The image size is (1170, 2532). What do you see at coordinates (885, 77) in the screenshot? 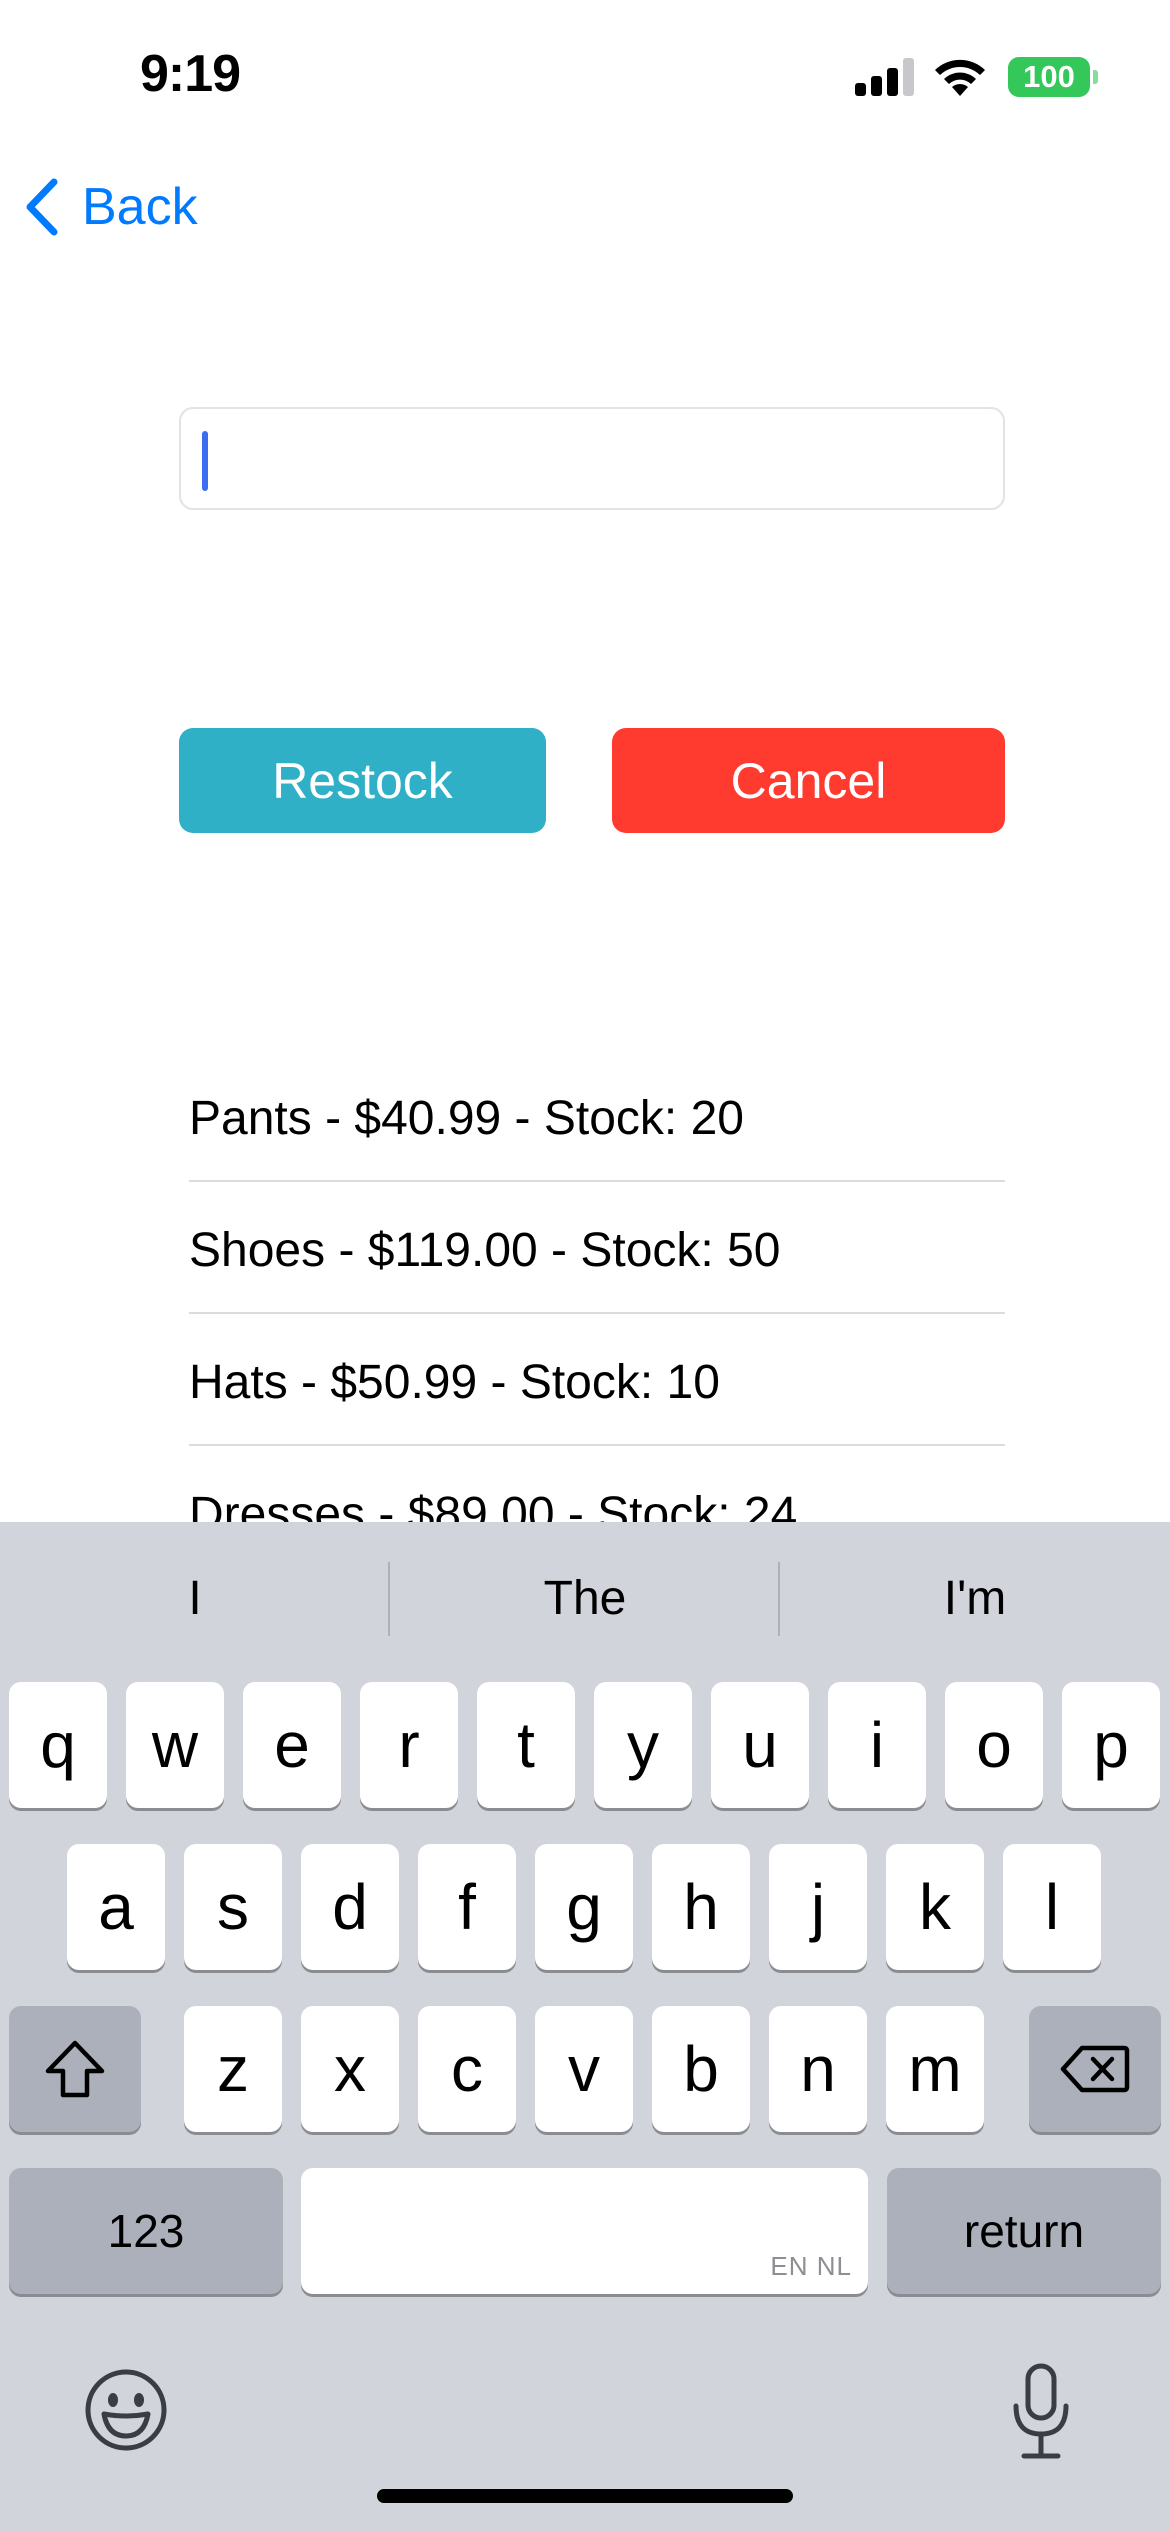
I see `signal-icon` at bounding box center [885, 77].